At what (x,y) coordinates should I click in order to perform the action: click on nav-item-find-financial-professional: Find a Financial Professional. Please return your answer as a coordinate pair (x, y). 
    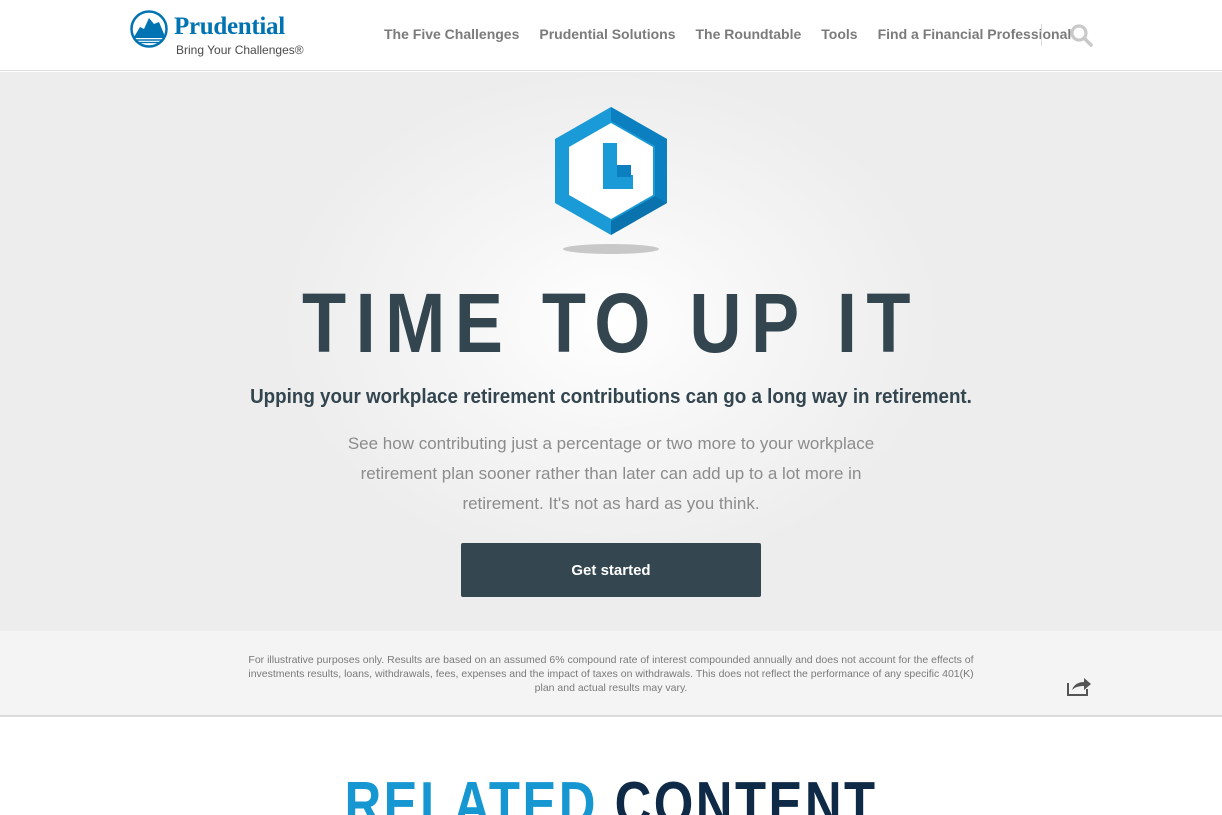
    Looking at the image, I should click on (975, 34).